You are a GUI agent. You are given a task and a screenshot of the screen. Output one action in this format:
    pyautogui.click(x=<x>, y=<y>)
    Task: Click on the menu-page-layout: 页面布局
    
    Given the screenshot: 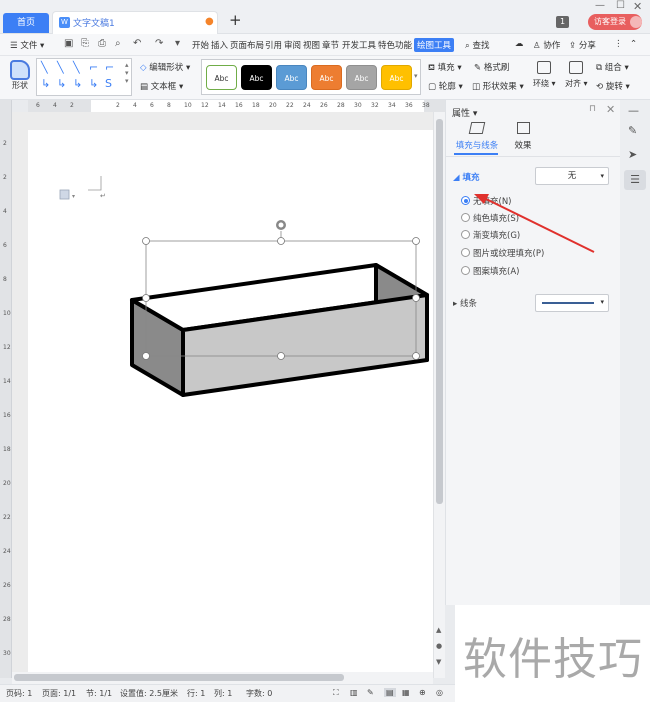 What is the action you would take?
    pyautogui.click(x=247, y=45)
    